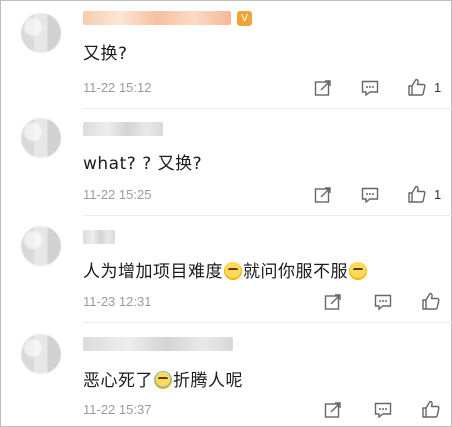  I want to click on tears-of-joy-emoji-icon, so click(163, 380).